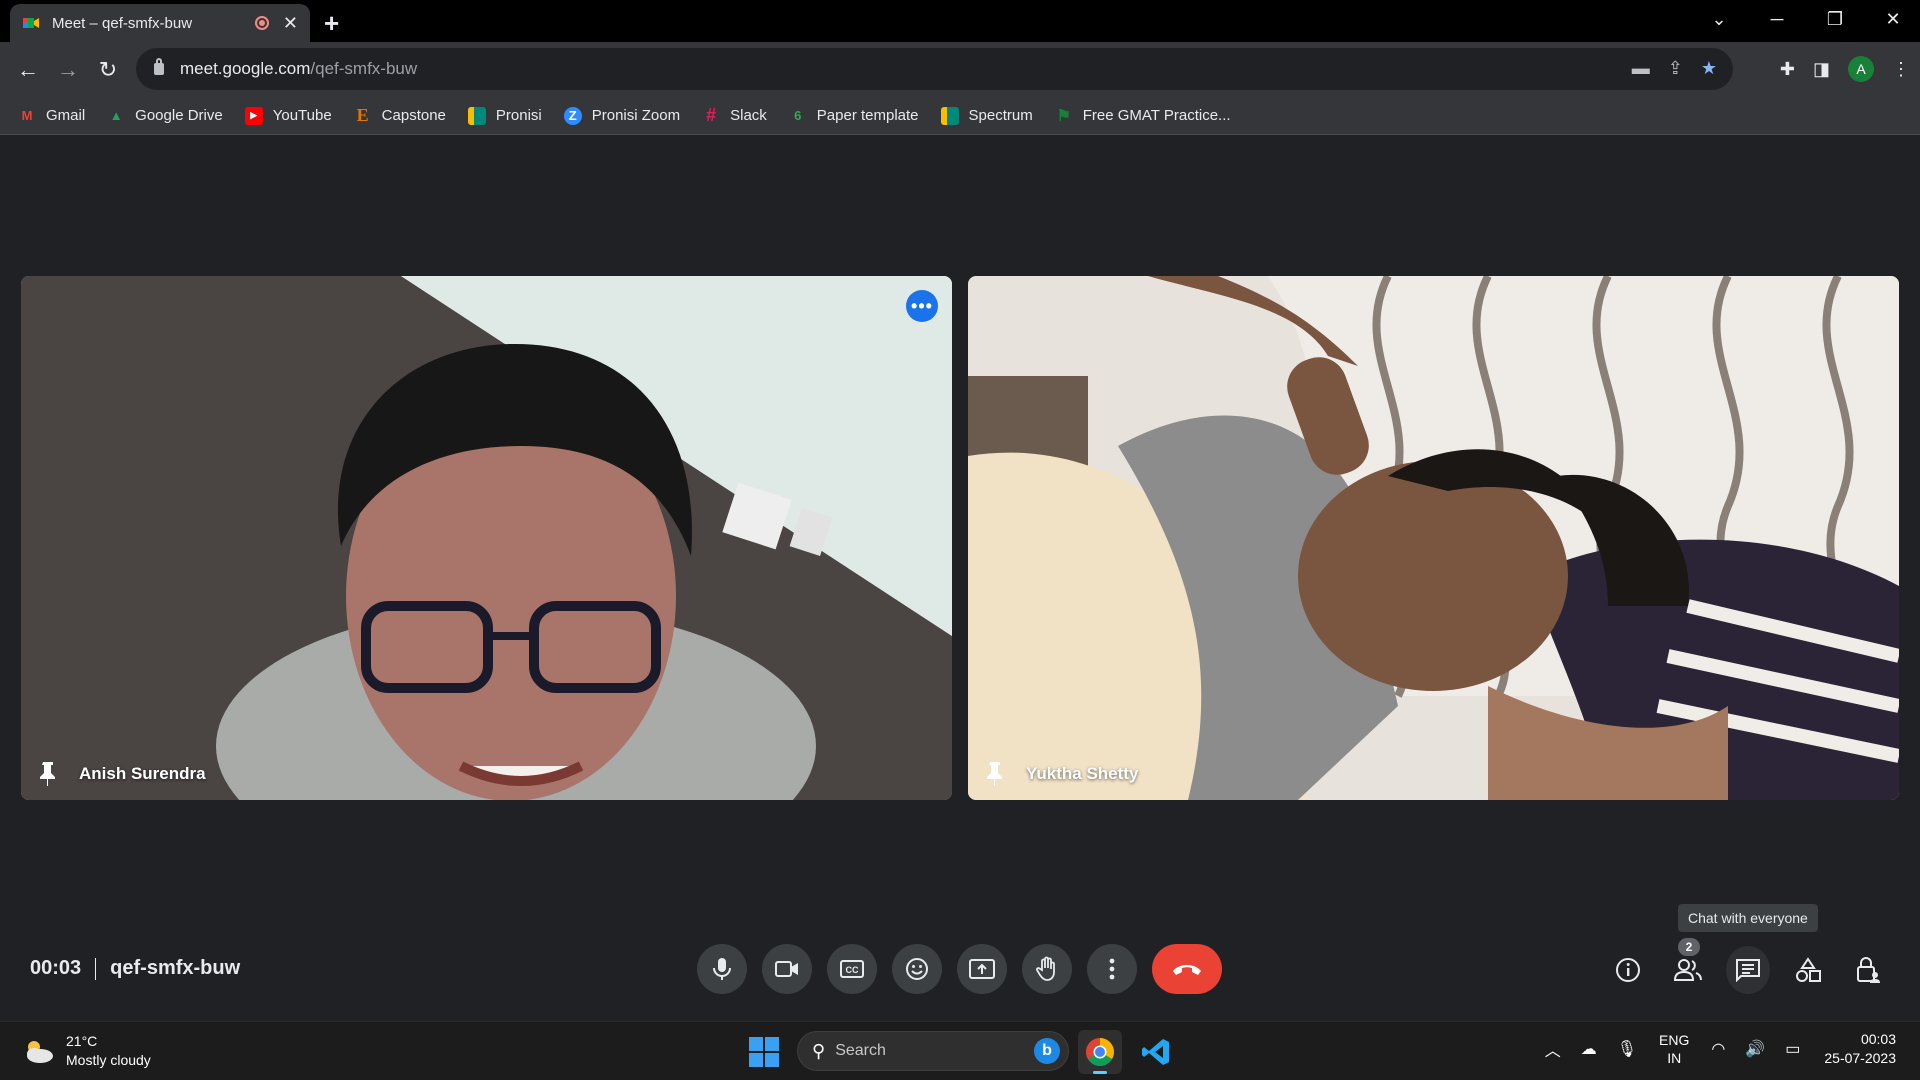 The width and height of the screenshot is (1920, 1080). Describe the element at coordinates (1709, 68) in the screenshot. I see `bookmark-star-icon: ★` at that location.